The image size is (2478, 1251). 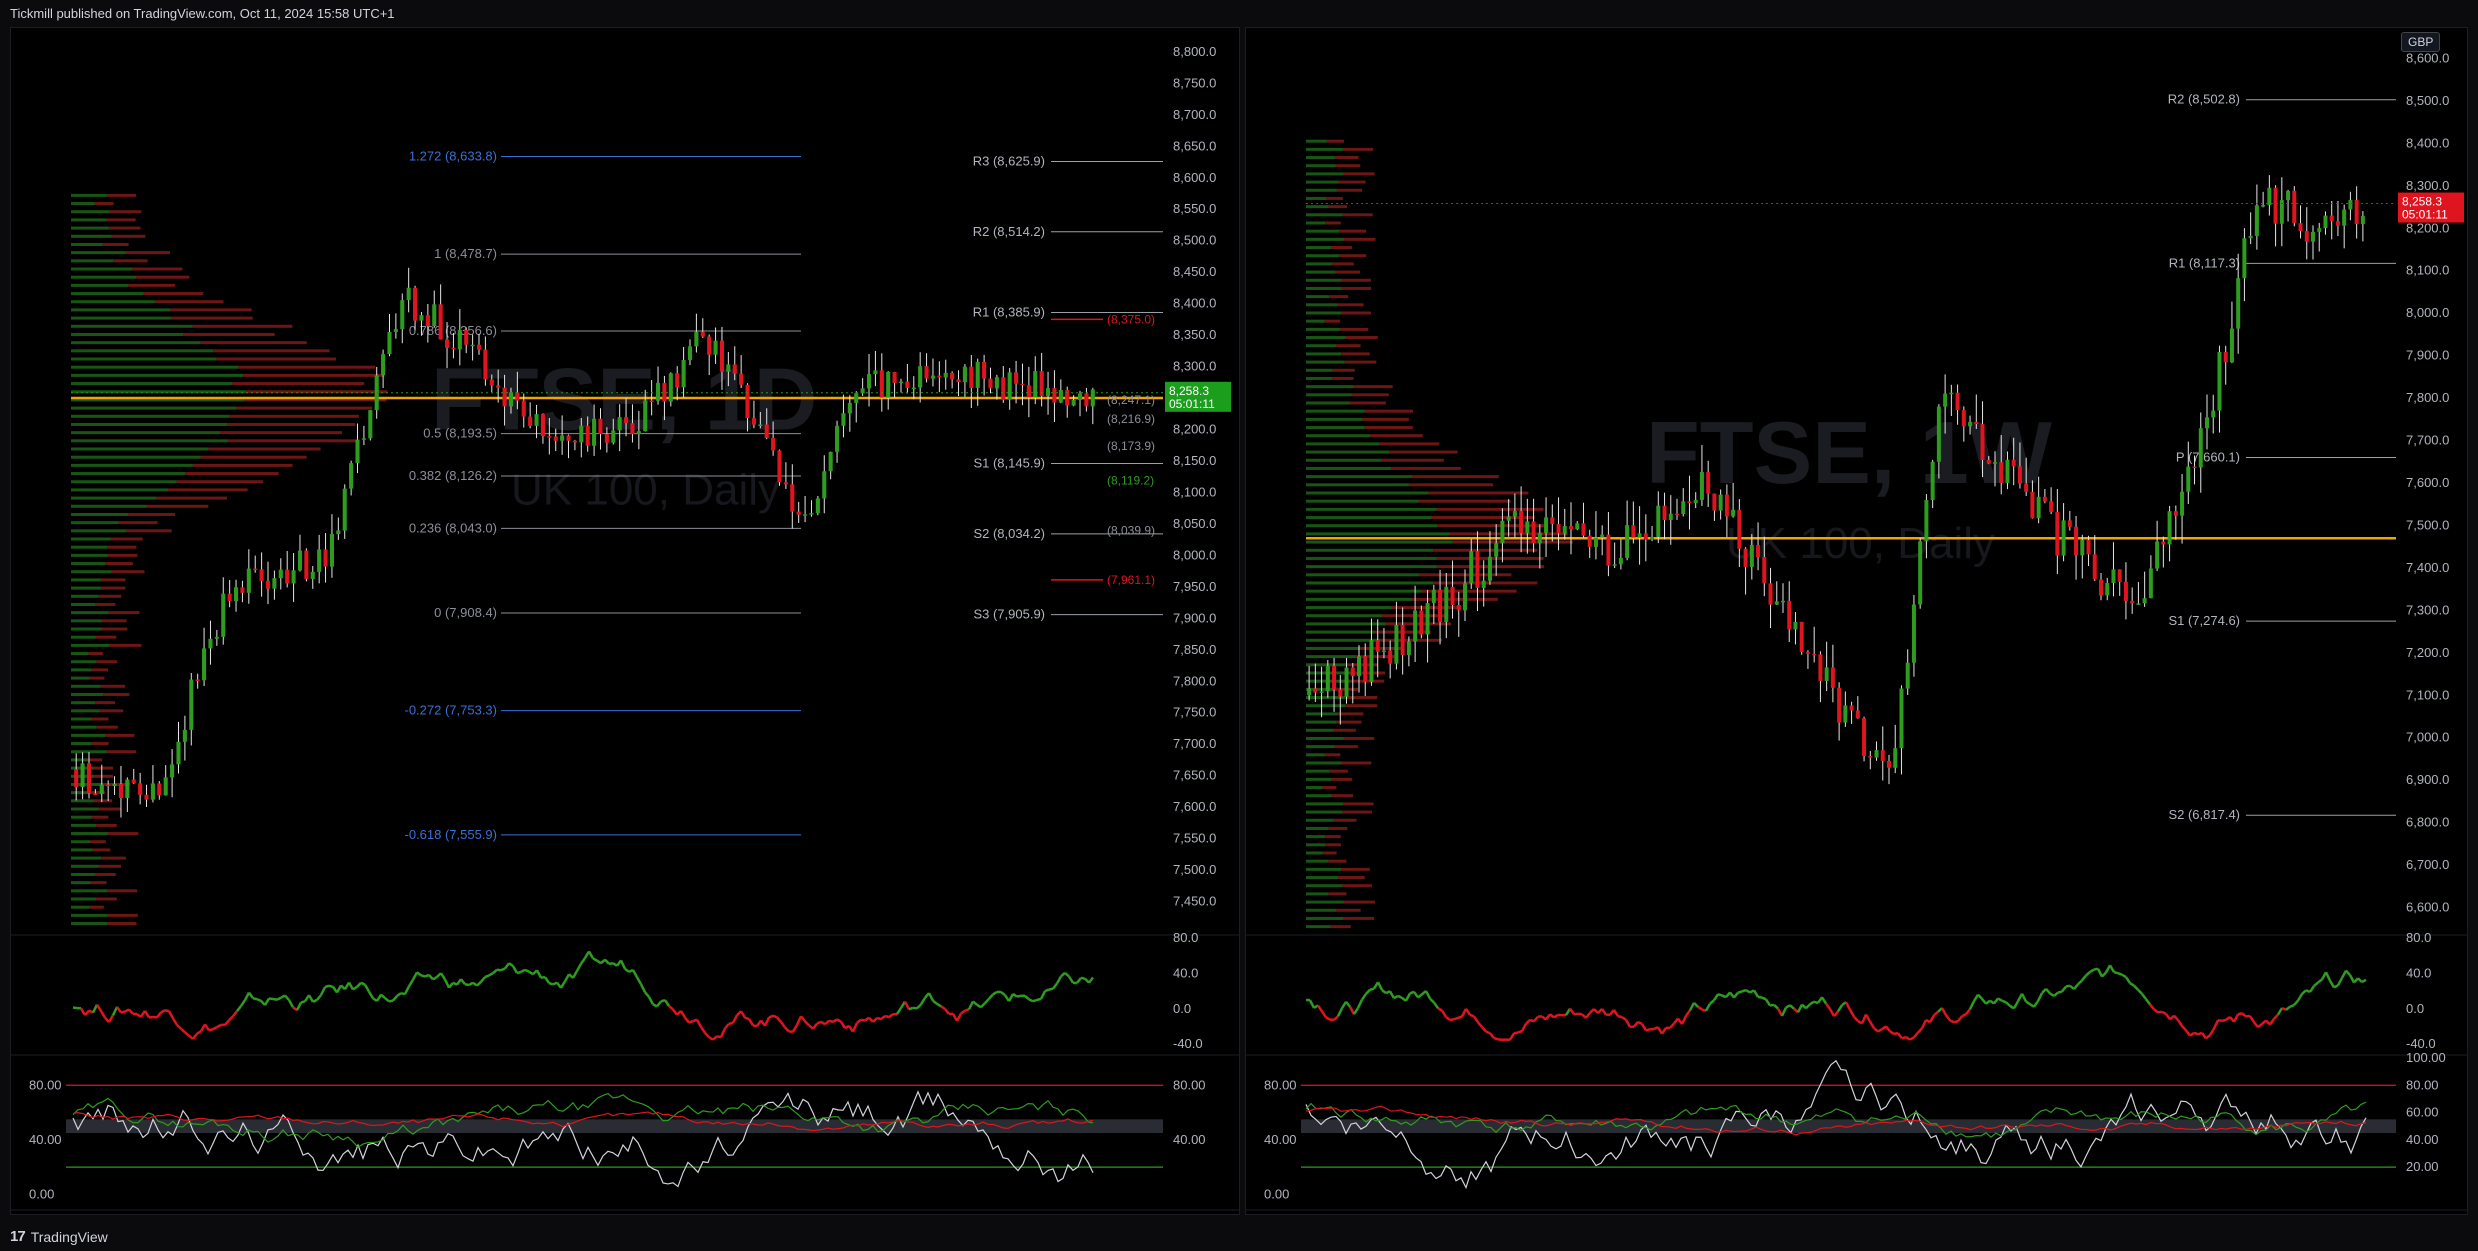 I want to click on tradingview-footer: 17 TradingView, so click(x=59, y=1236).